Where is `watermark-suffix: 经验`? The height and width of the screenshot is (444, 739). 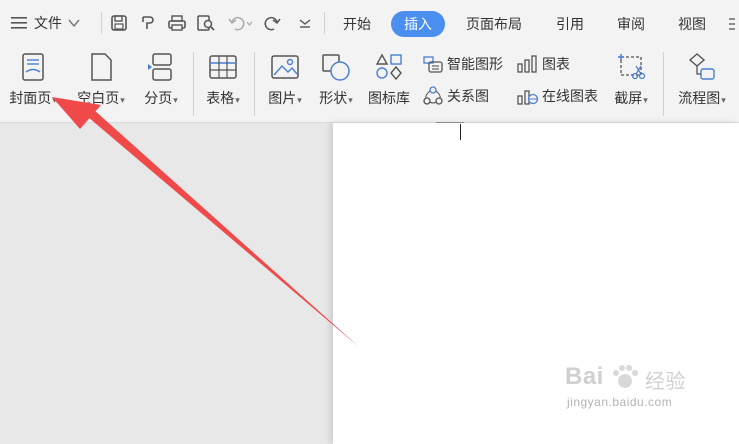 watermark-suffix: 经验 is located at coordinates (665, 382).